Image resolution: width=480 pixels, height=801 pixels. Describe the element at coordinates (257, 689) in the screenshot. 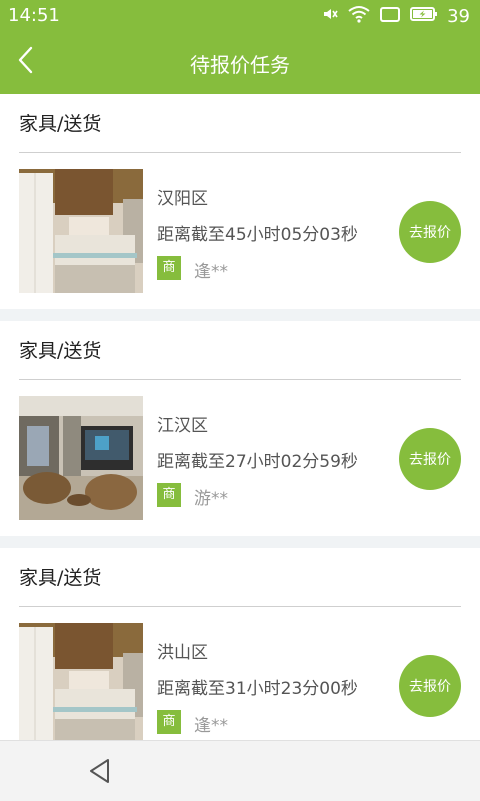

I see `task-deadline: 距离截至31小时23分00秒` at that location.